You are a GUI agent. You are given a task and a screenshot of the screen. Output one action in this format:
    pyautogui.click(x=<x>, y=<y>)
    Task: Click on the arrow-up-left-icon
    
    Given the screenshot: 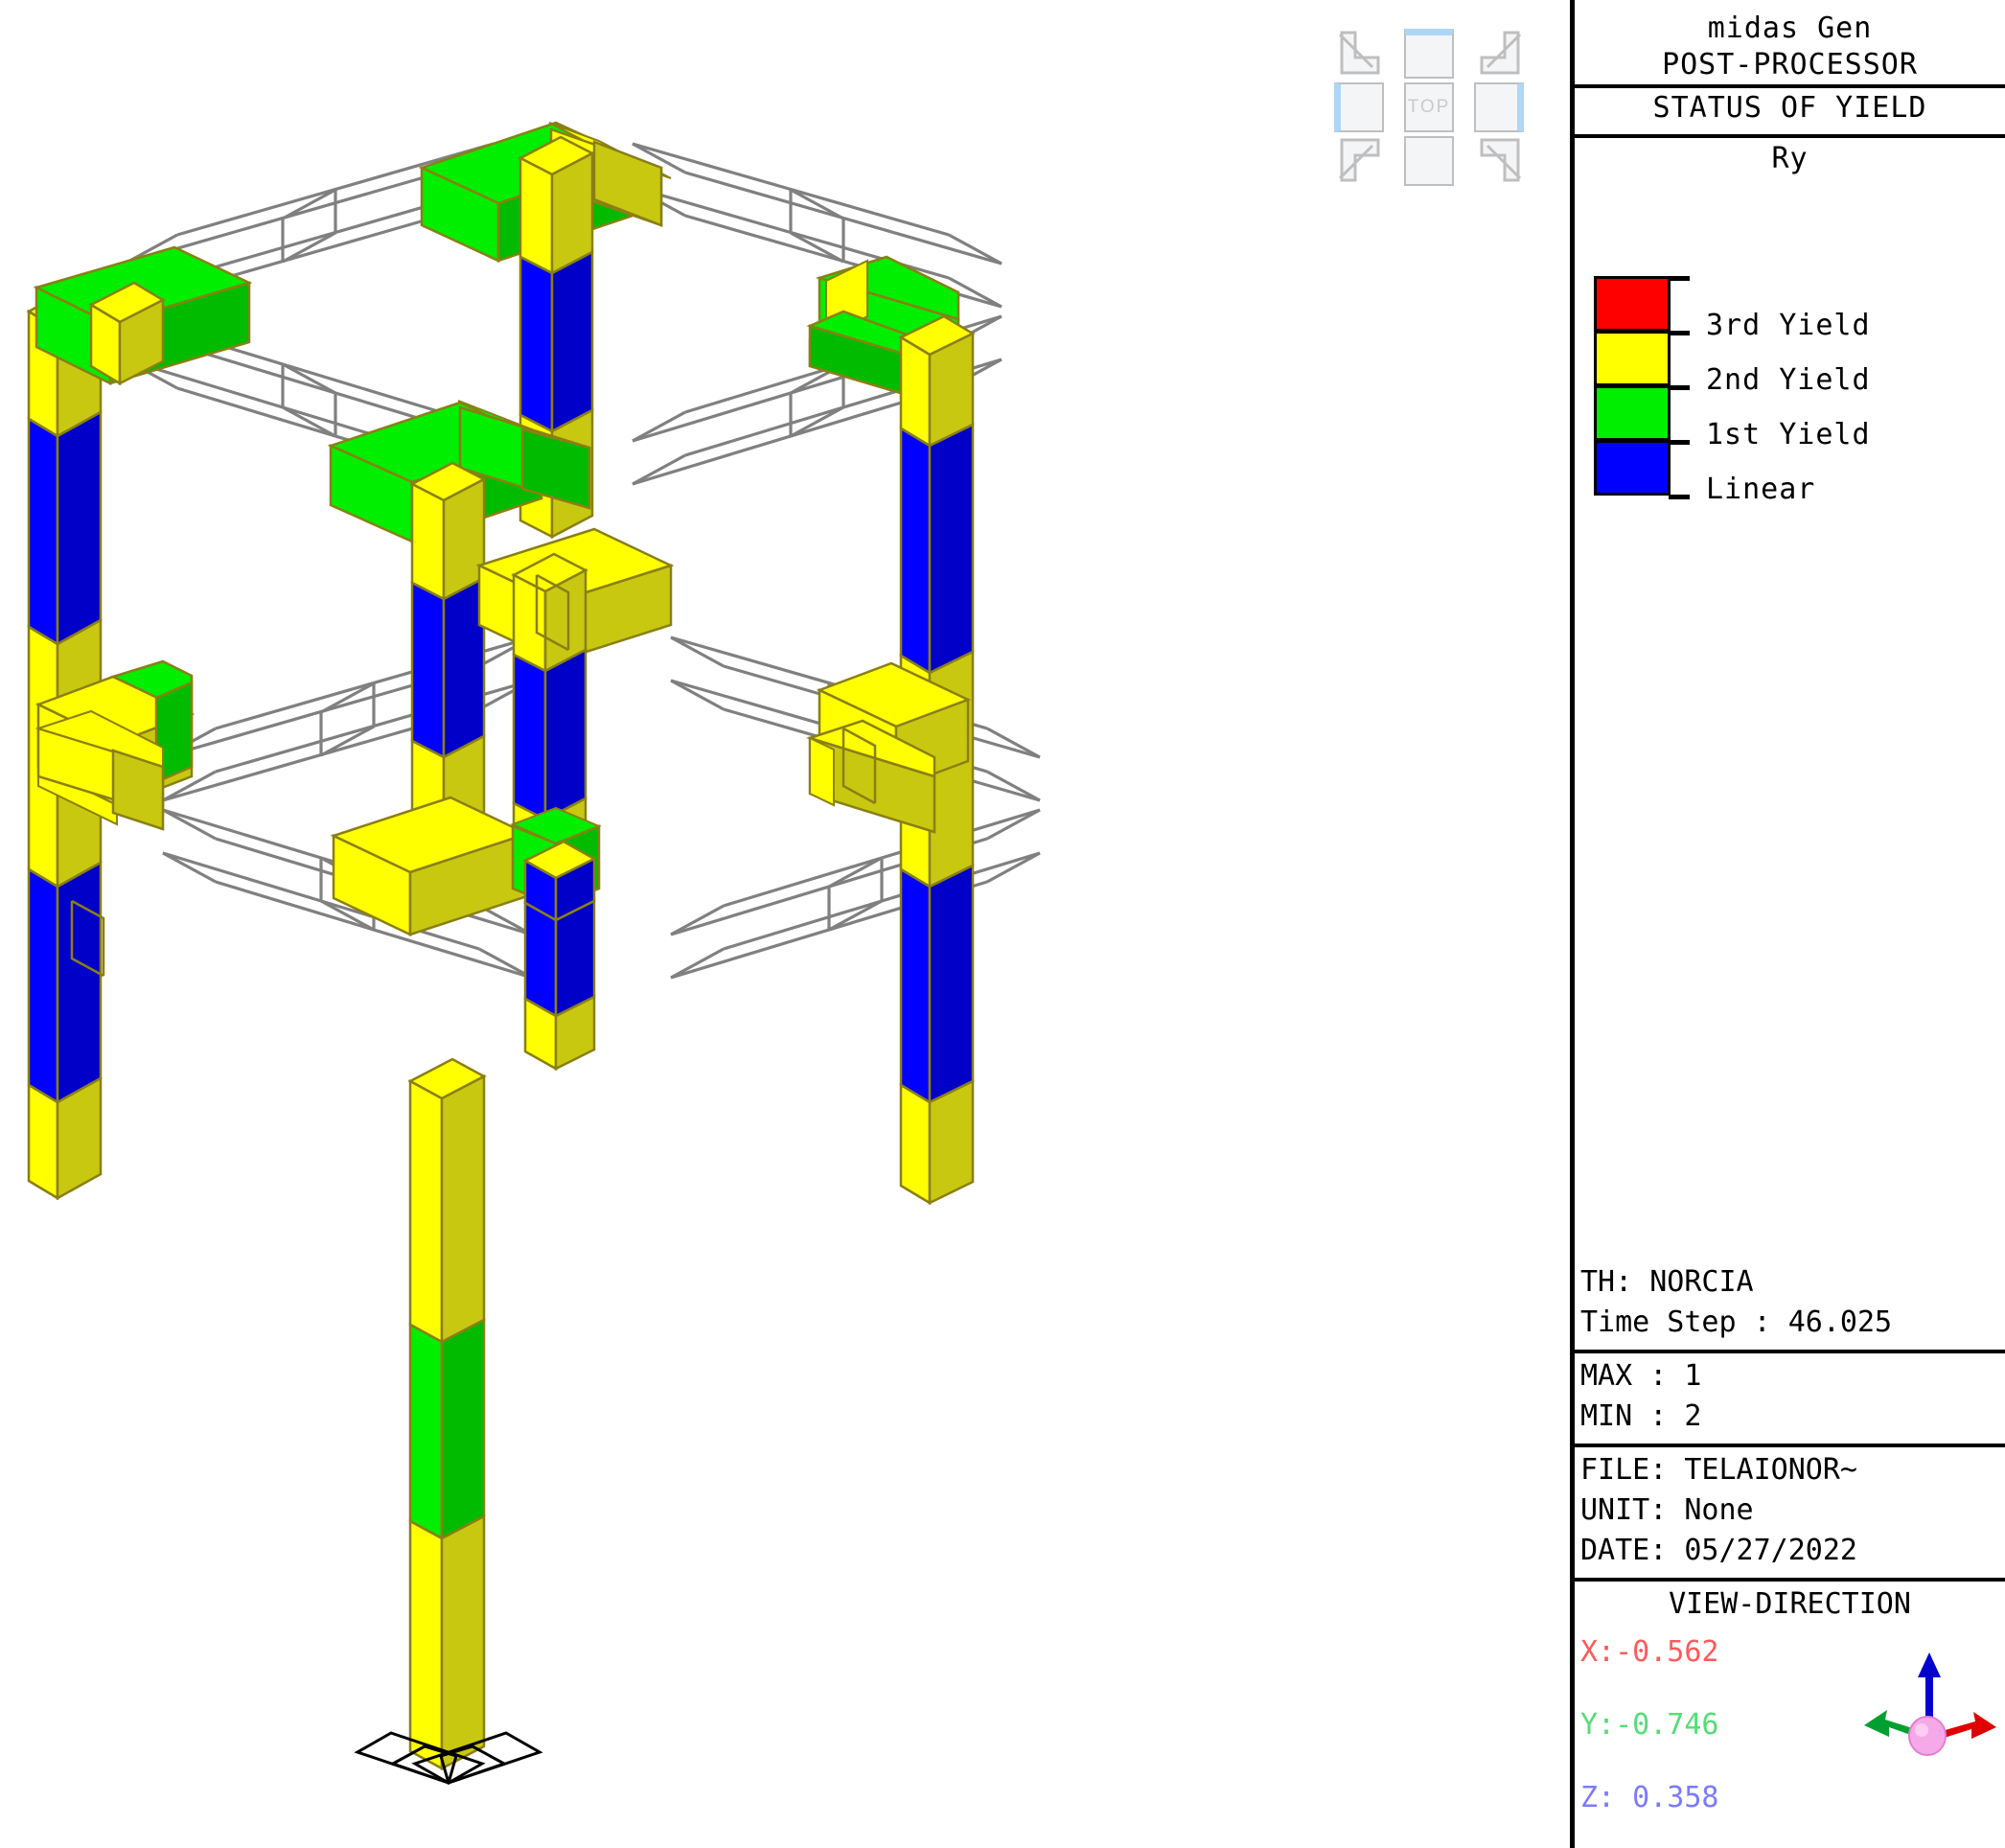 What is the action you would take?
    pyautogui.click(x=1501, y=160)
    